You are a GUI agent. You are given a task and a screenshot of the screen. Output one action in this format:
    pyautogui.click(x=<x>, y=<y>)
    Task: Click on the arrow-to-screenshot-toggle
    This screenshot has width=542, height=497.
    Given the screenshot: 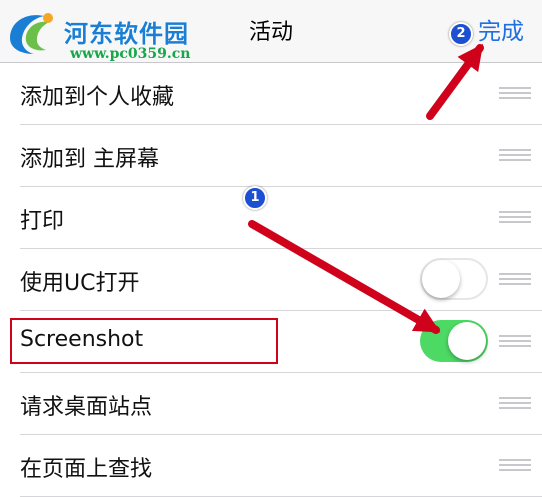 What is the action you would take?
    pyautogui.click(x=344, y=277)
    